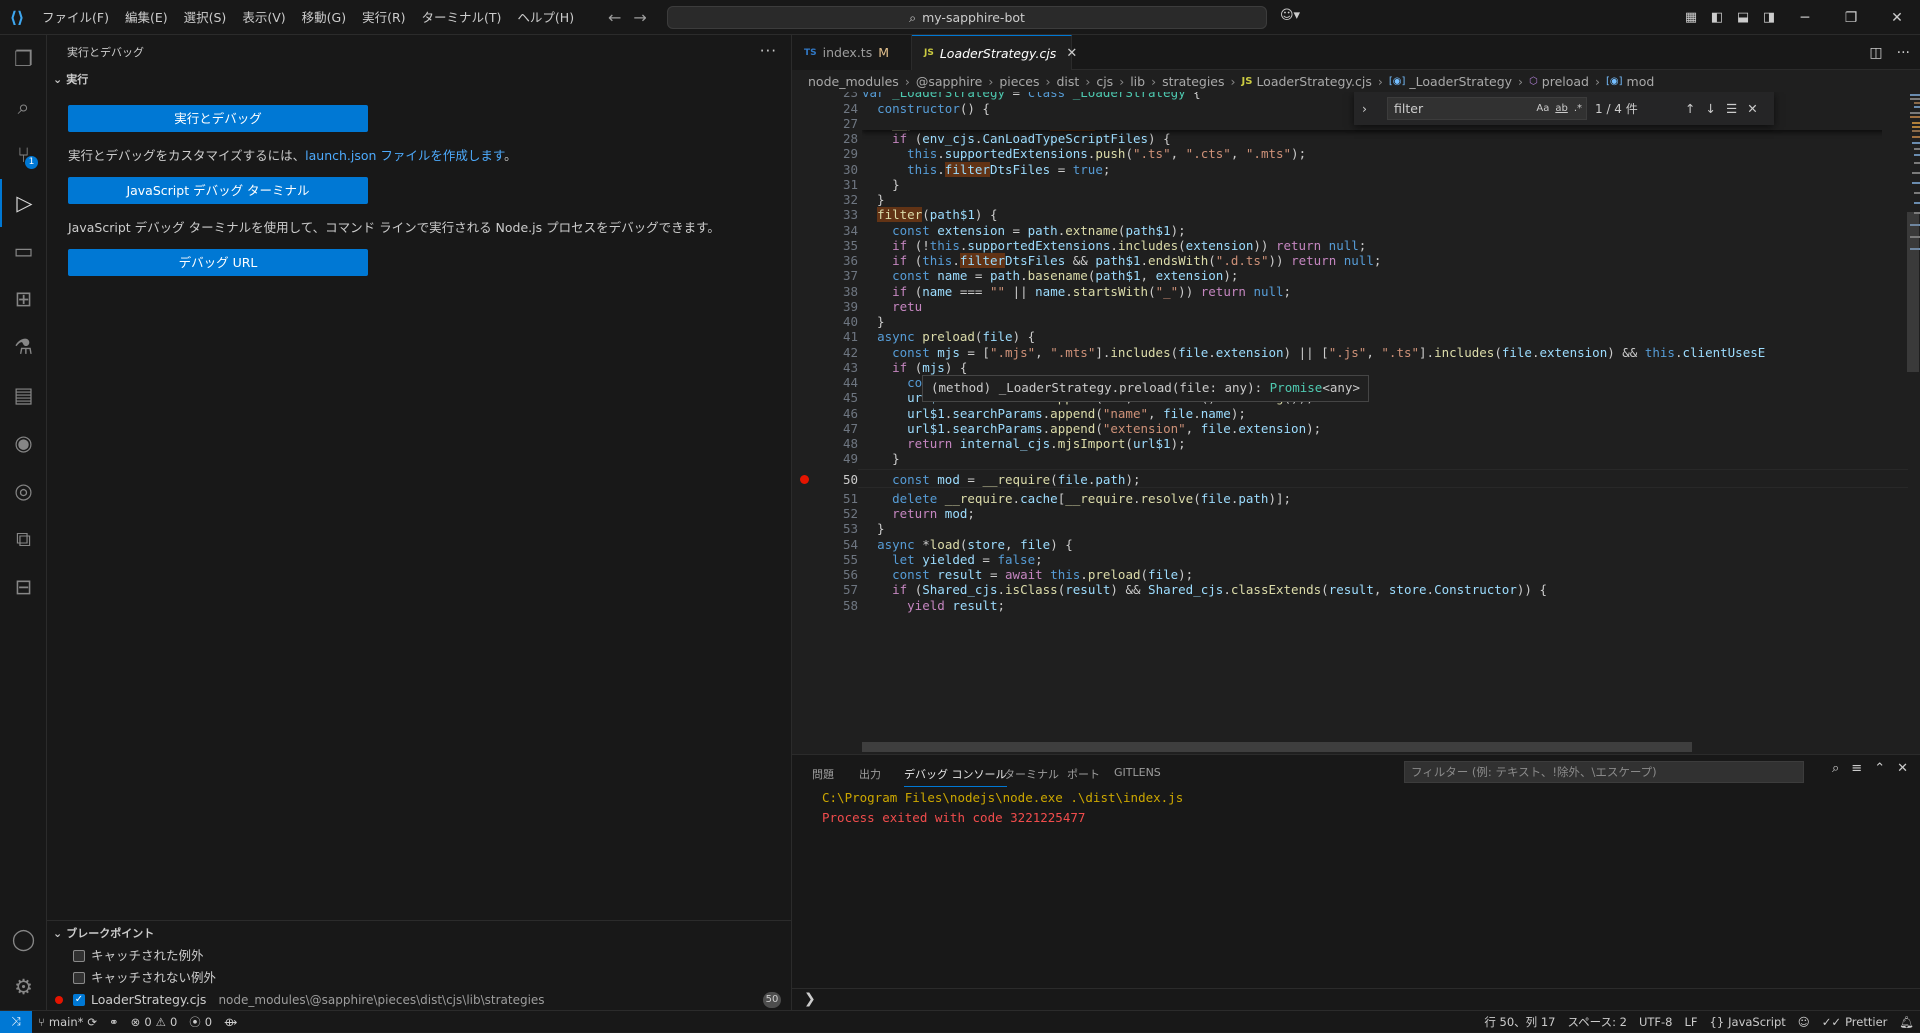  What do you see at coordinates (1717, 17) in the screenshot?
I see `toggle-primary-sidebar-icon: ◧` at bounding box center [1717, 17].